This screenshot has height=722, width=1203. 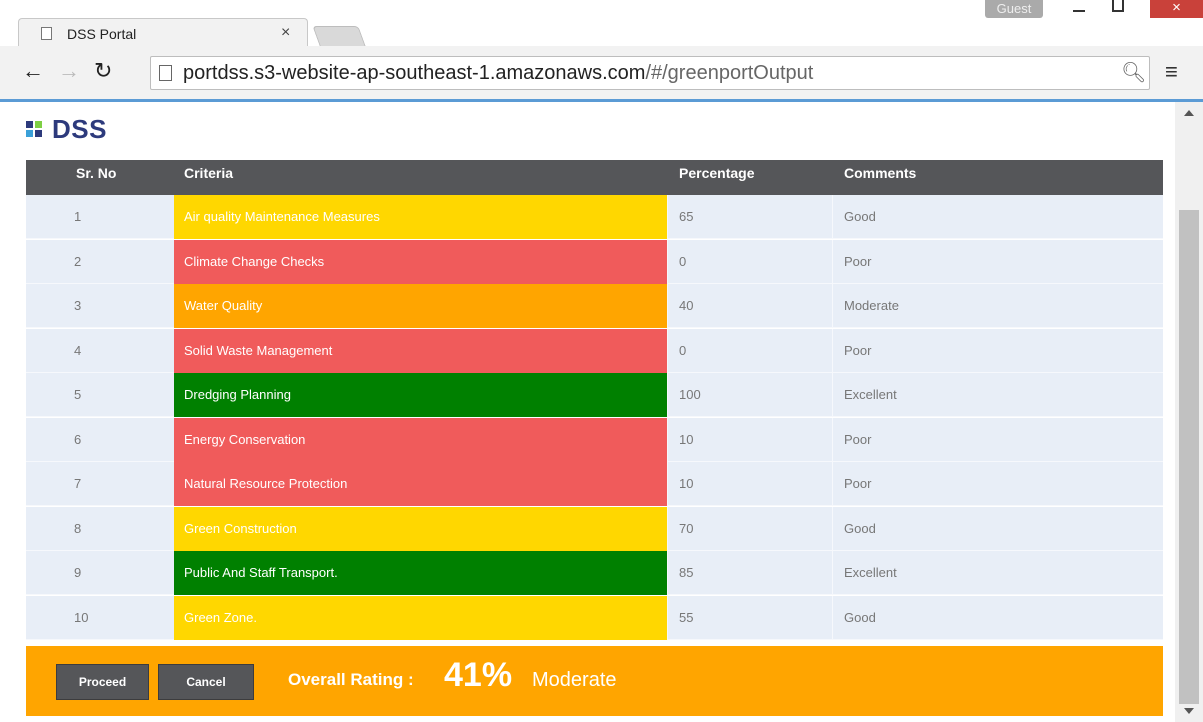 I want to click on sr-no-cell: 7, so click(x=78, y=483).